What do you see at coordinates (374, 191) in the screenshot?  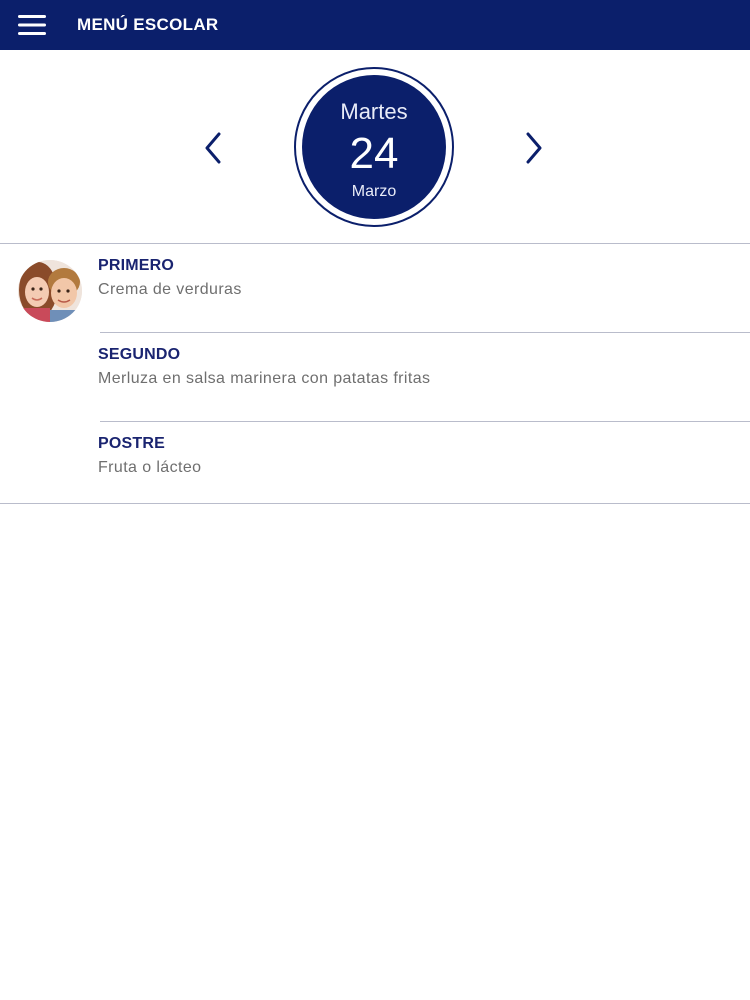 I see `date-month: Marzo` at bounding box center [374, 191].